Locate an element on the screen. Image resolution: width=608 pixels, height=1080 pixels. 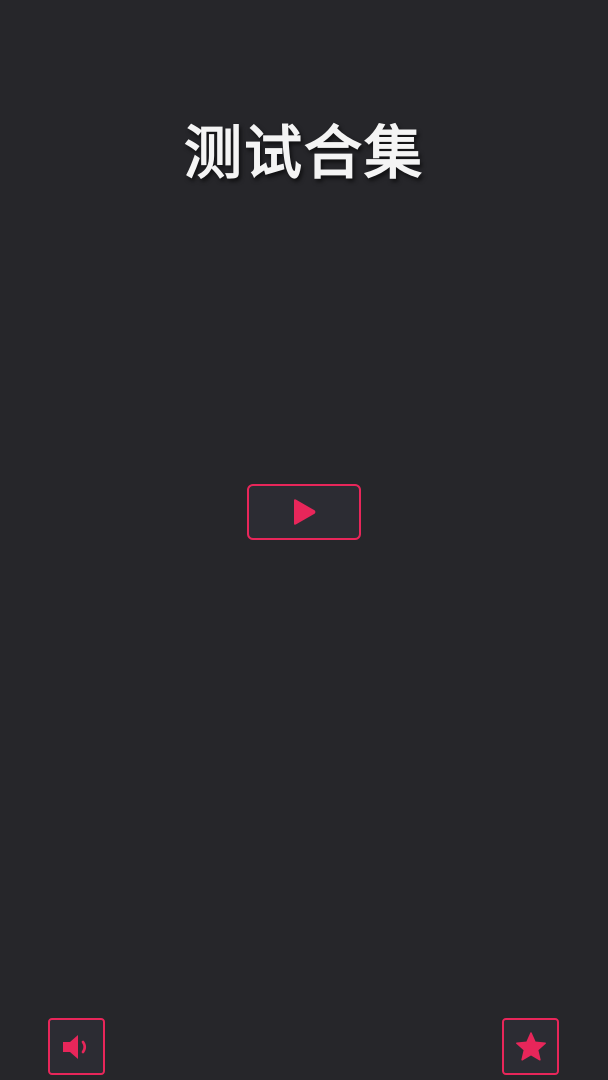
favorite-button is located at coordinates (530, 1046).